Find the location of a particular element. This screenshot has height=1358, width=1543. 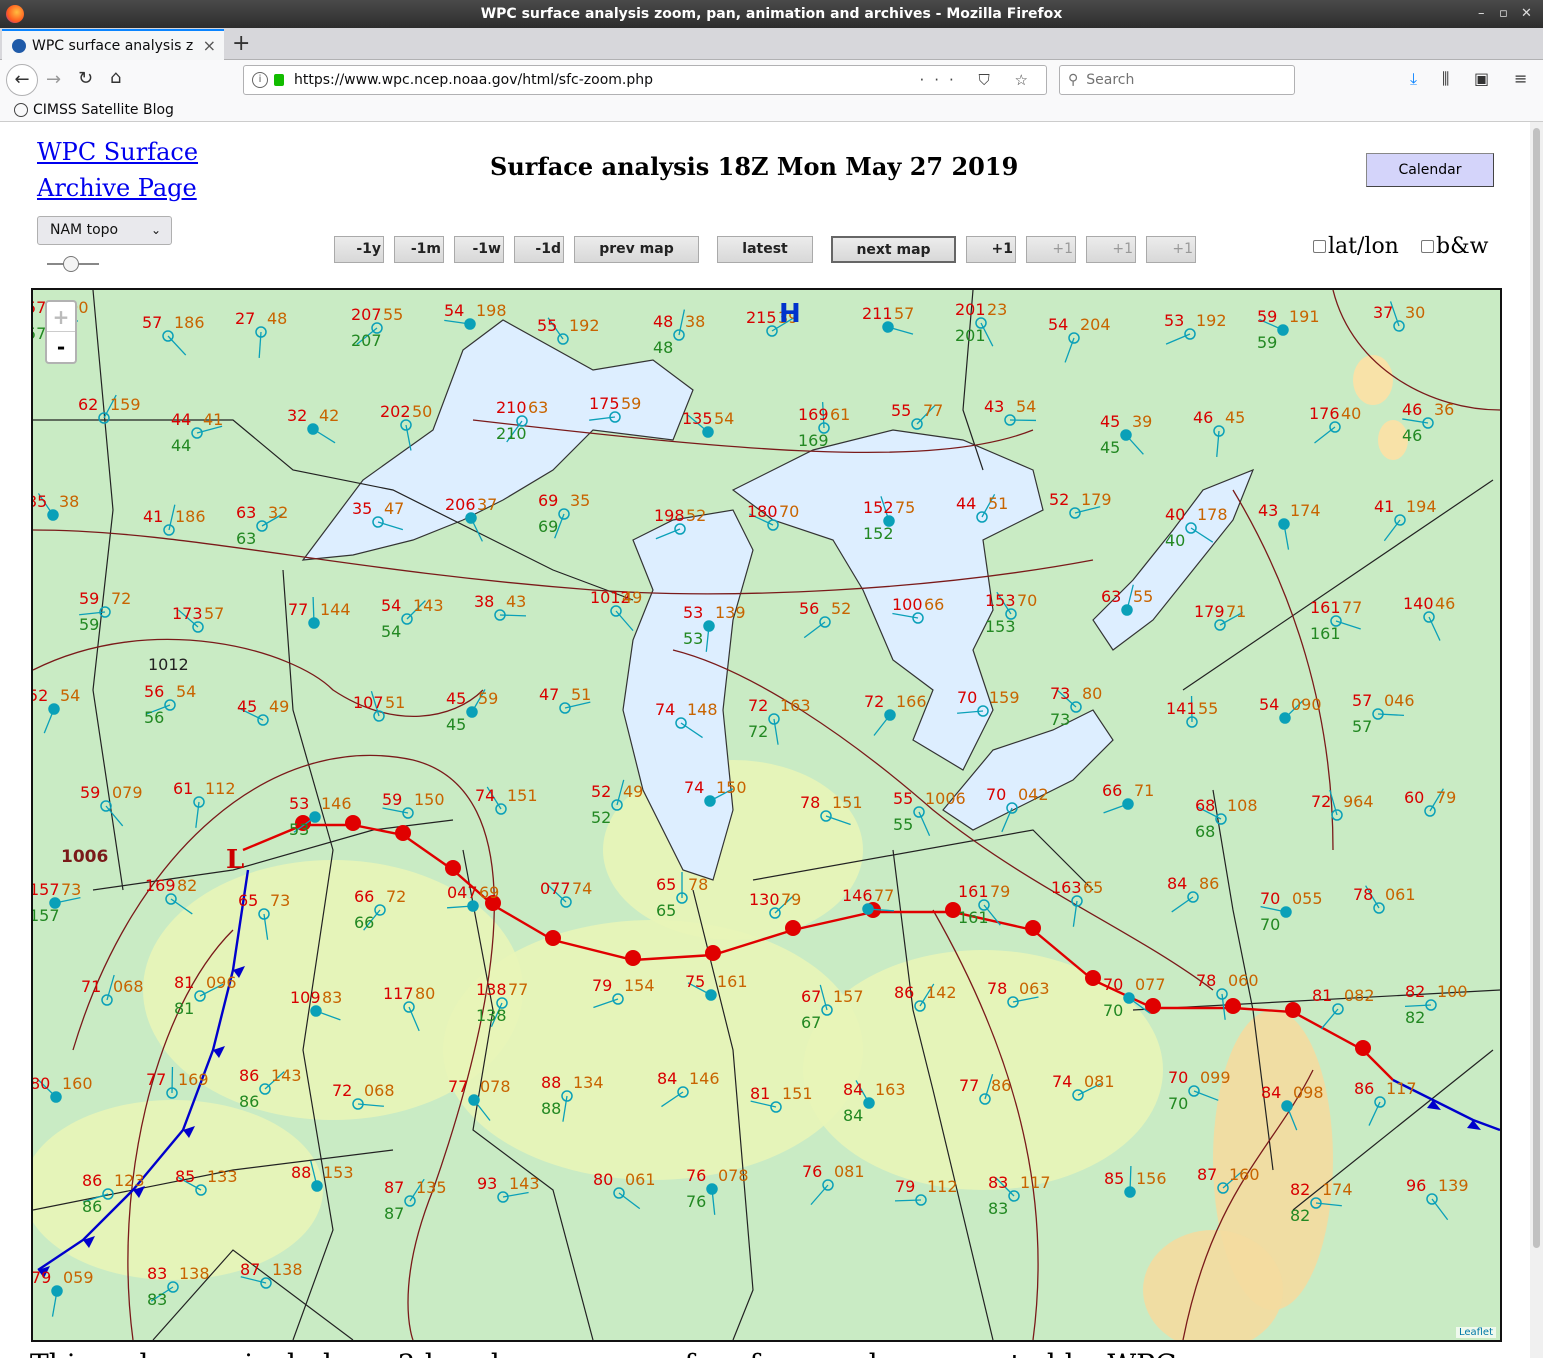

zoom-in-button: + is located at coordinates (61, 317).